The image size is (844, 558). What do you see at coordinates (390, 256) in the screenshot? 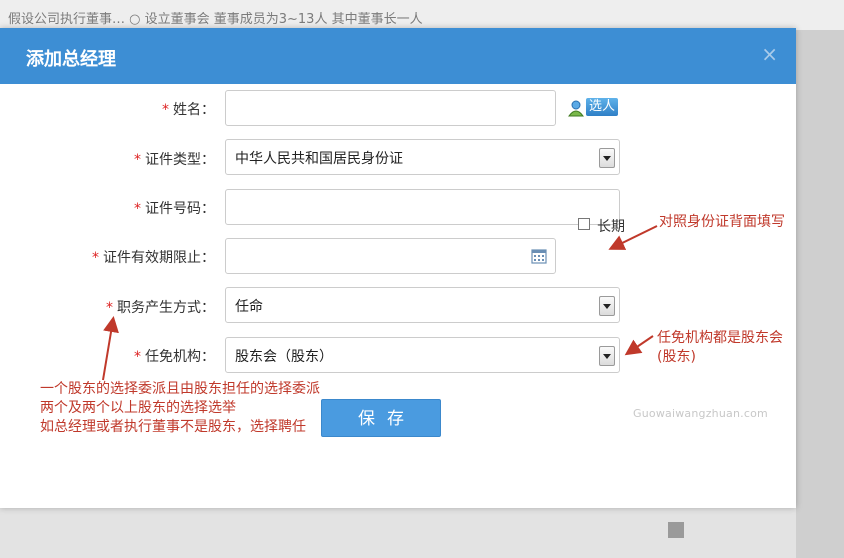
I see `id-expiry-date-input` at bounding box center [390, 256].